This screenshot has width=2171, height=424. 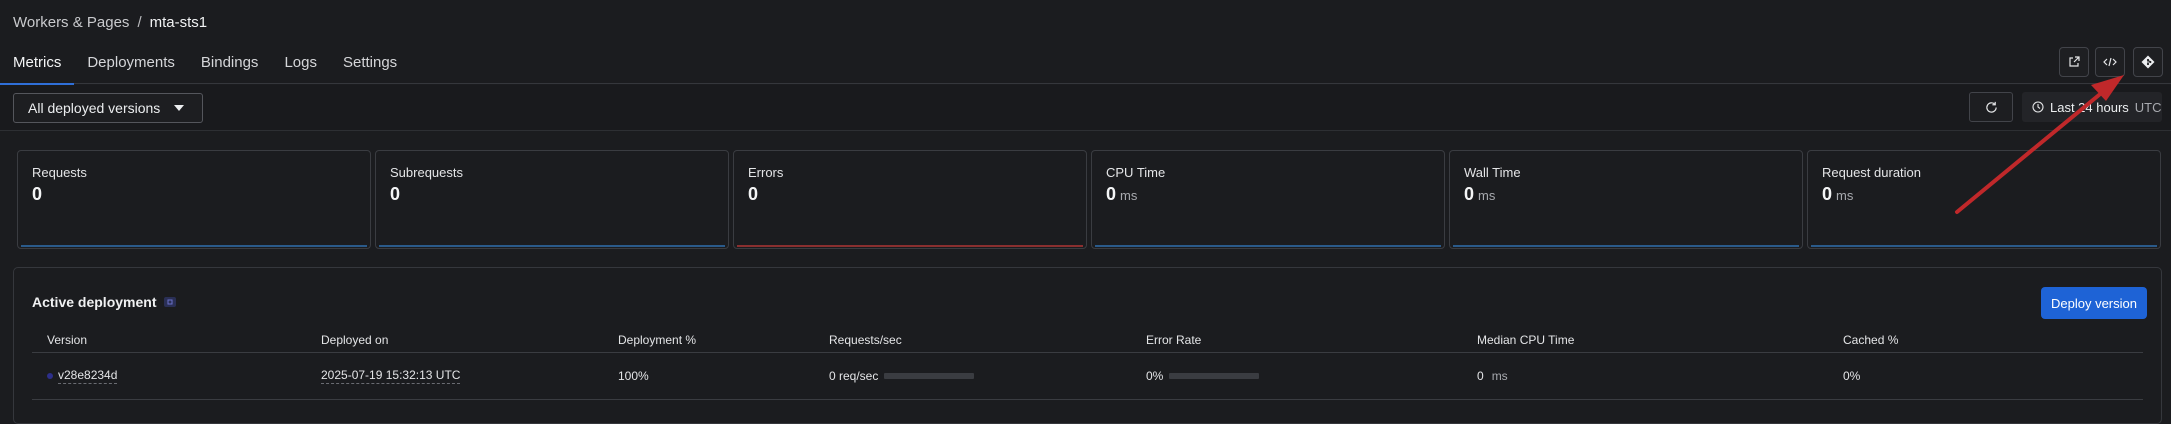 What do you see at coordinates (131, 63) in the screenshot?
I see `tab-deployments: Deployments` at bounding box center [131, 63].